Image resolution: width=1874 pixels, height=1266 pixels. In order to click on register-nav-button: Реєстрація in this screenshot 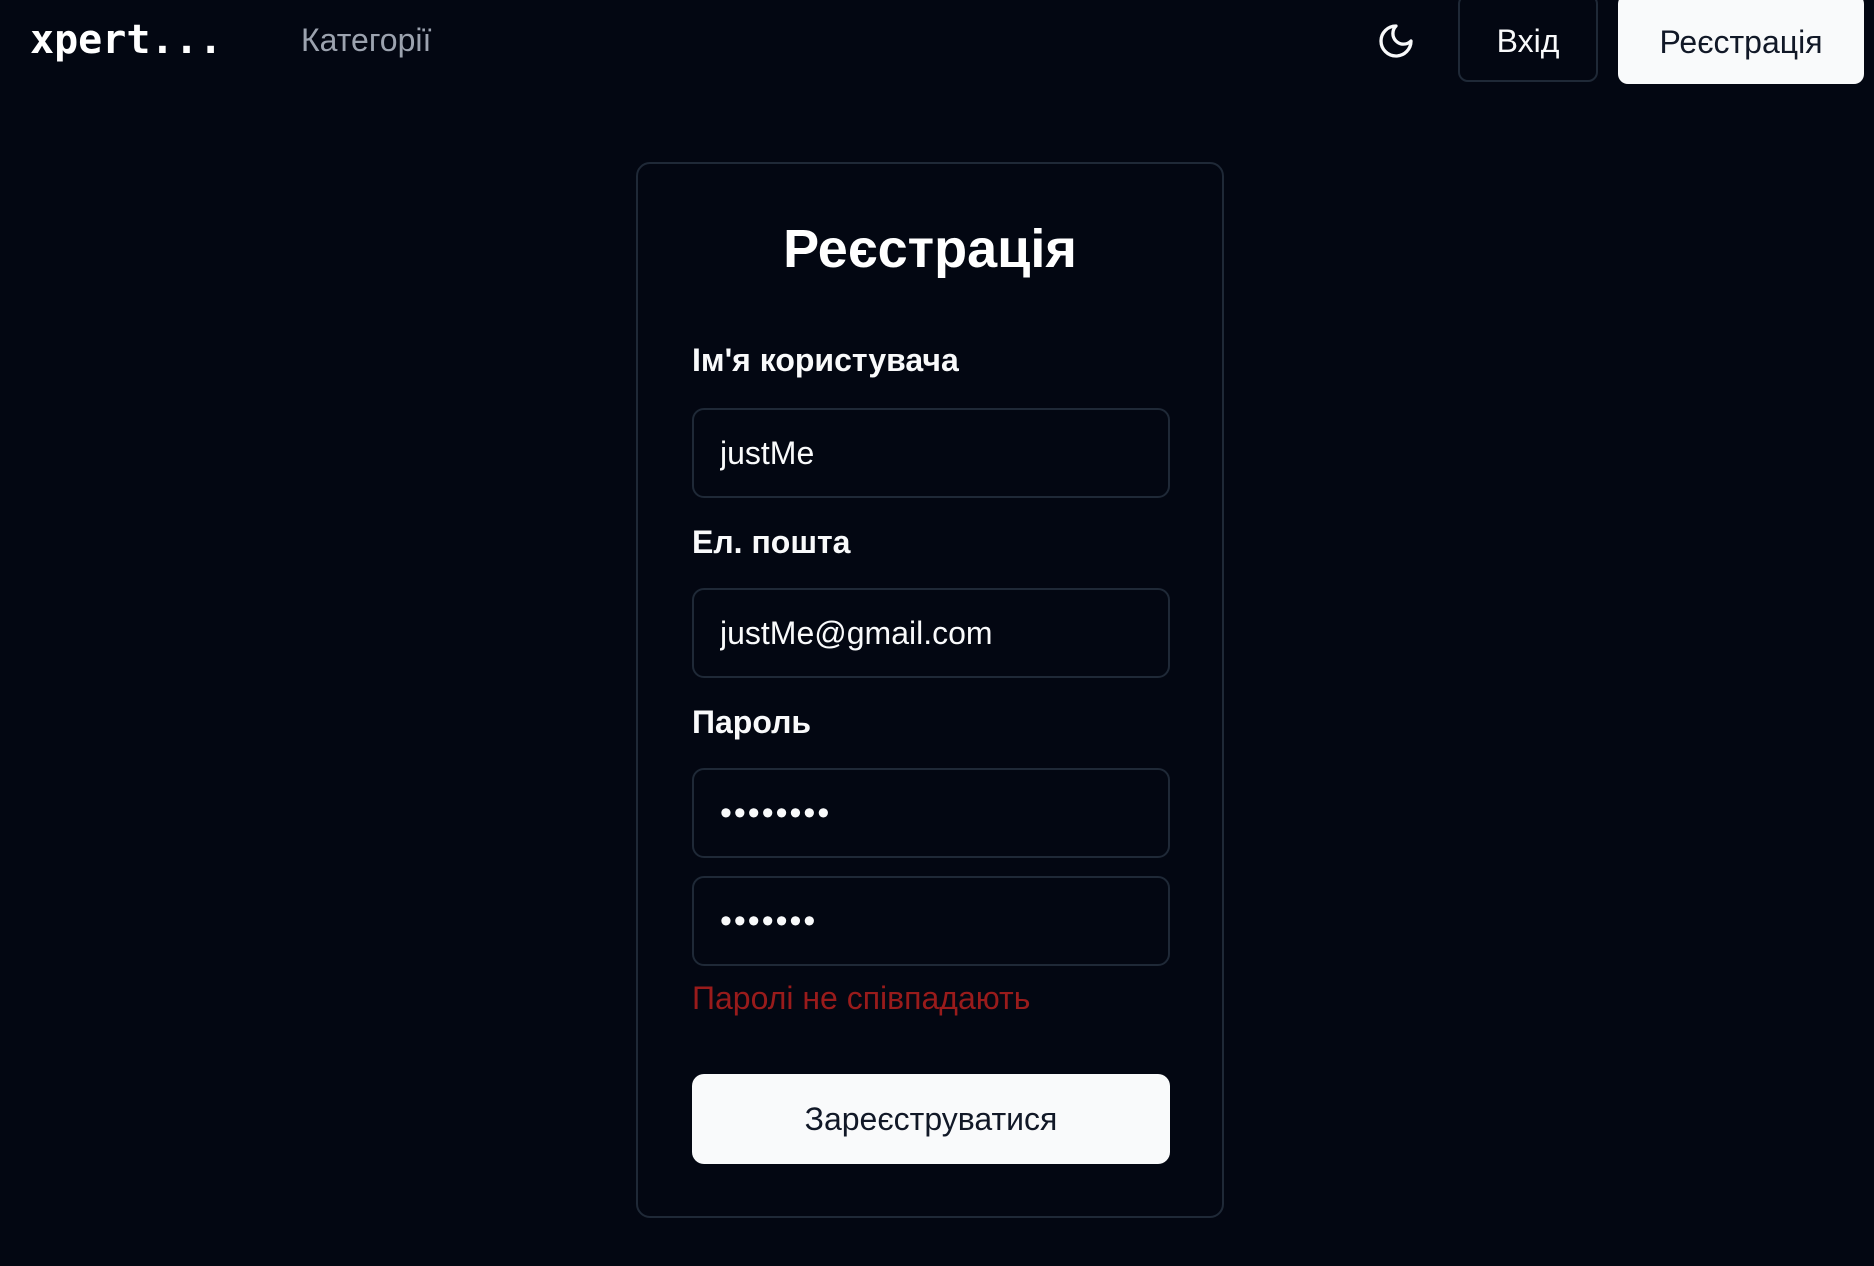, I will do `click(1741, 42)`.